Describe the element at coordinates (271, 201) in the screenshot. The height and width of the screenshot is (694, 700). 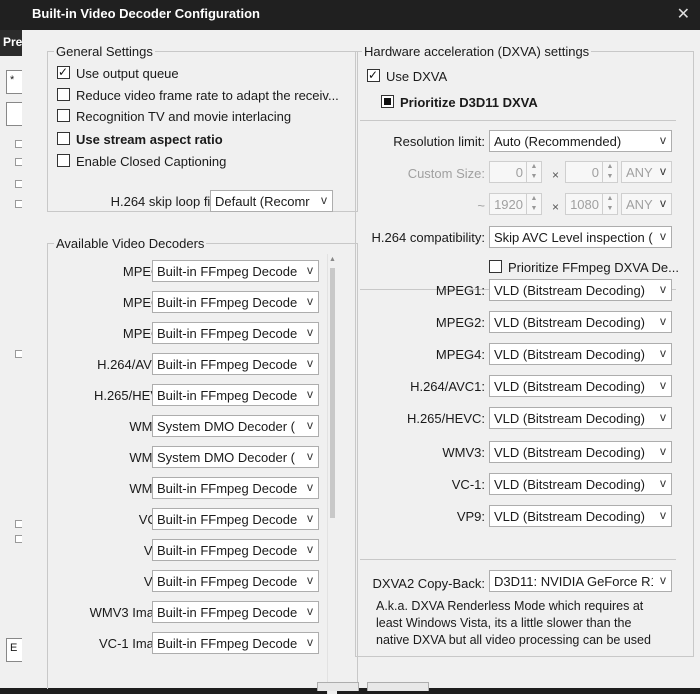
I see `skip-loop-dropdown: Default (Recomr v` at that location.